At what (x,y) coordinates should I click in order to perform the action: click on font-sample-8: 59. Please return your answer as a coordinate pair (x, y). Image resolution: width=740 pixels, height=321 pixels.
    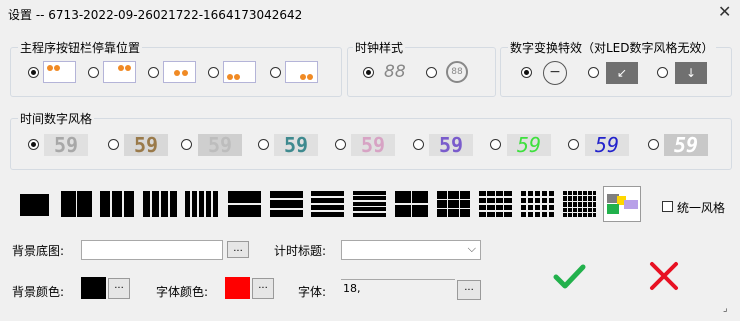
    Looking at the image, I should click on (607, 145).